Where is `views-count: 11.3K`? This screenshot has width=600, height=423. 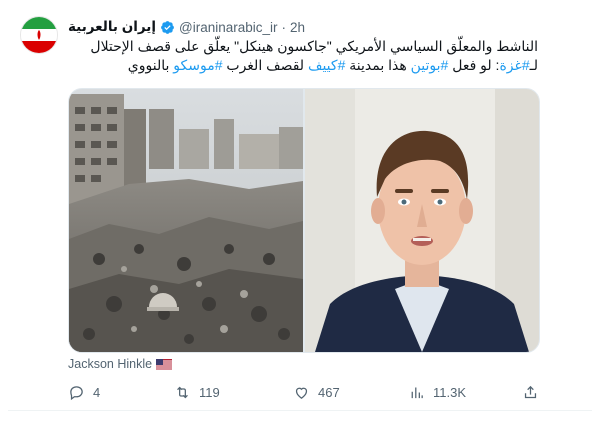
views-count: 11.3K is located at coordinates (450, 392).